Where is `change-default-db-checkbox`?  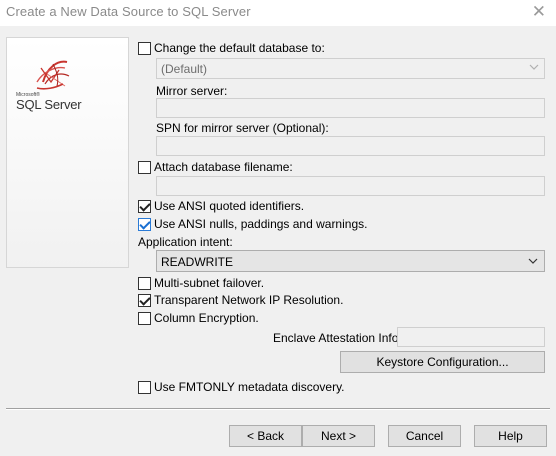 change-default-db-checkbox is located at coordinates (144, 48).